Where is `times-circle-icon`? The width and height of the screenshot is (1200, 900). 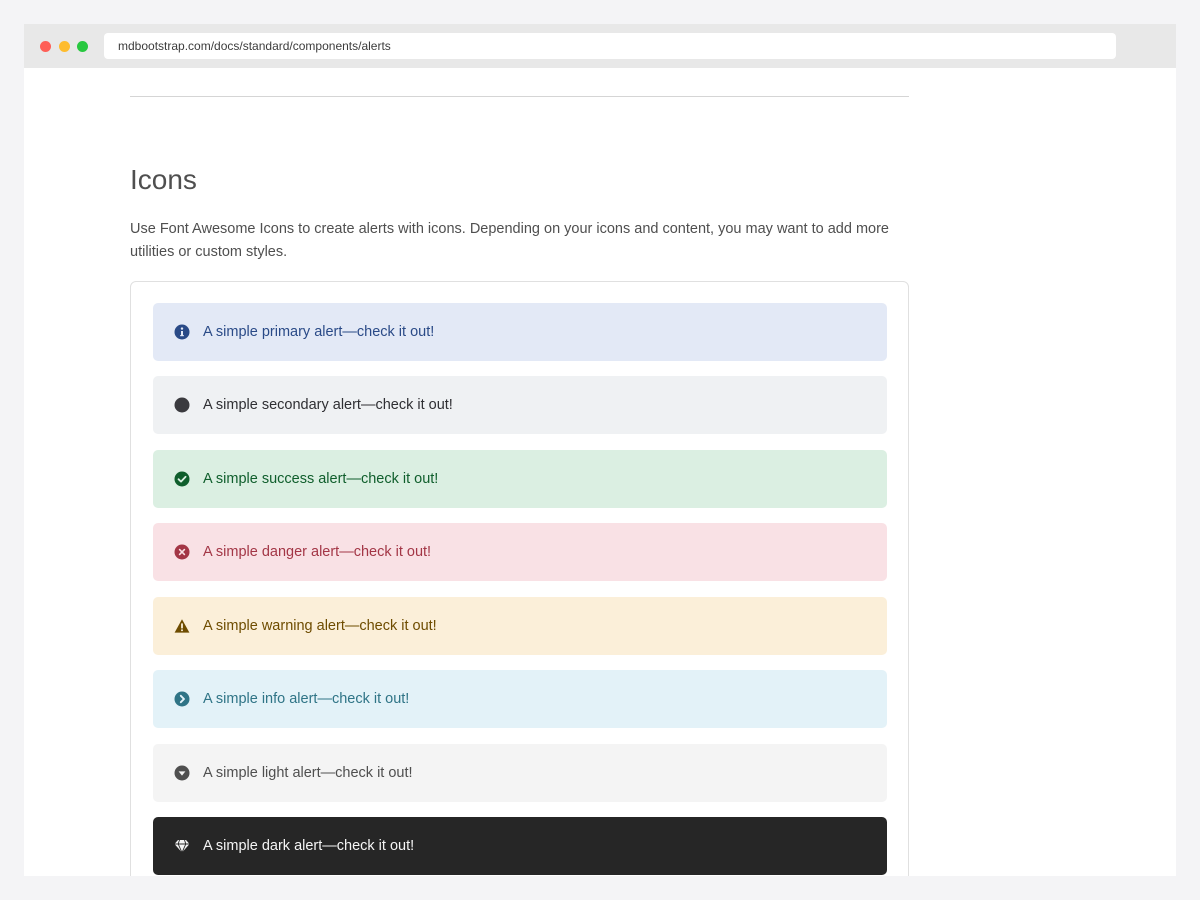
times-circle-icon is located at coordinates (182, 552).